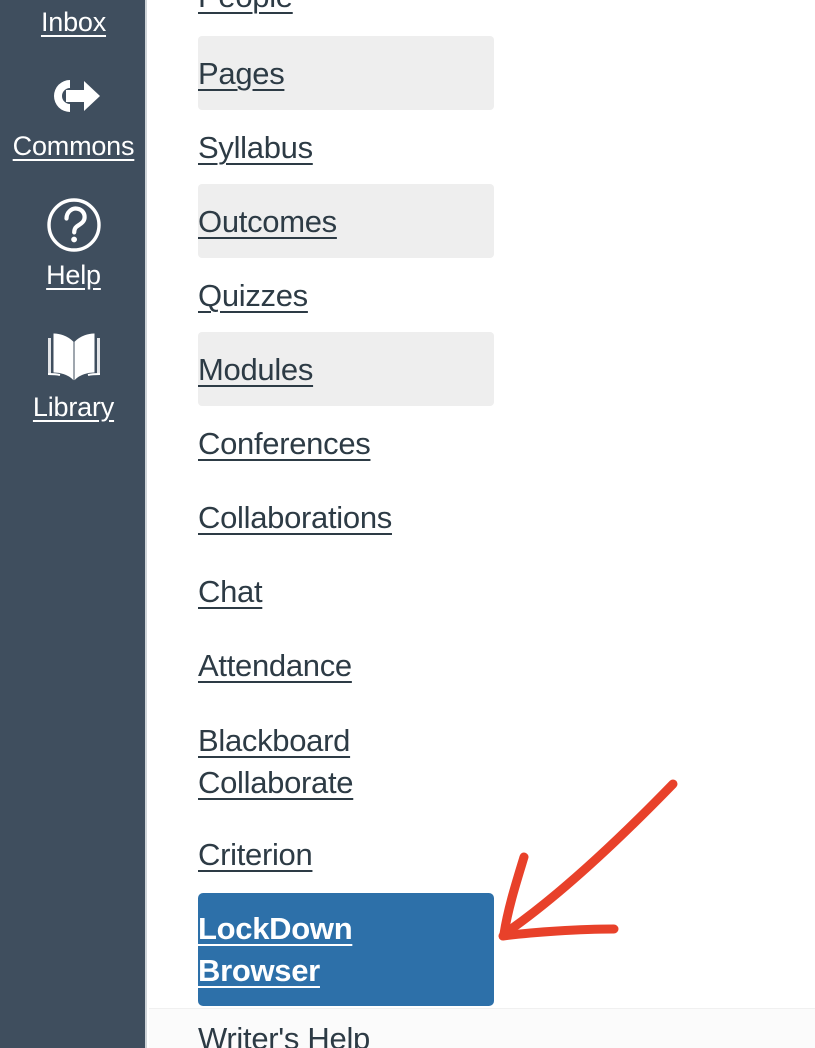  I want to click on global-nav-item-commons: Commons, so click(73, 113).